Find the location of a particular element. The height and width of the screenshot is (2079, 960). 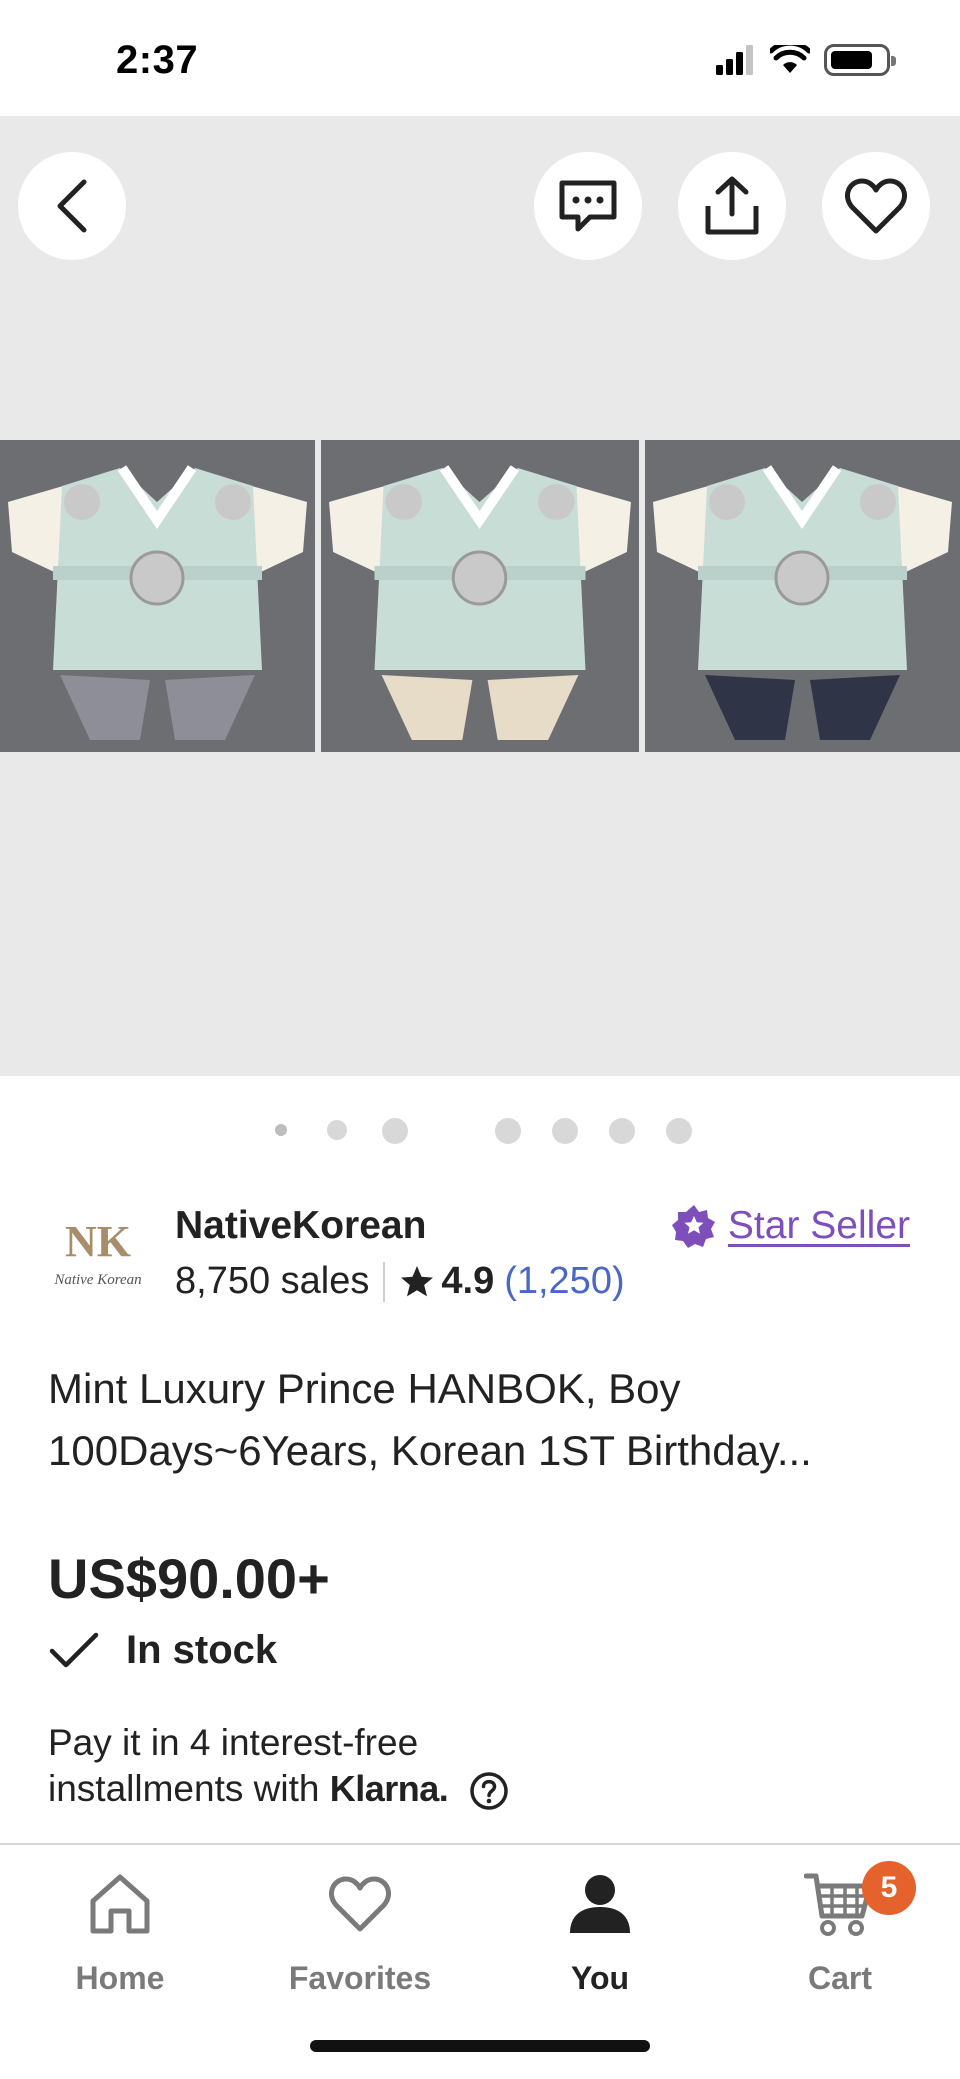

star-seller-badge: Star Seller is located at coordinates (790, 1226).